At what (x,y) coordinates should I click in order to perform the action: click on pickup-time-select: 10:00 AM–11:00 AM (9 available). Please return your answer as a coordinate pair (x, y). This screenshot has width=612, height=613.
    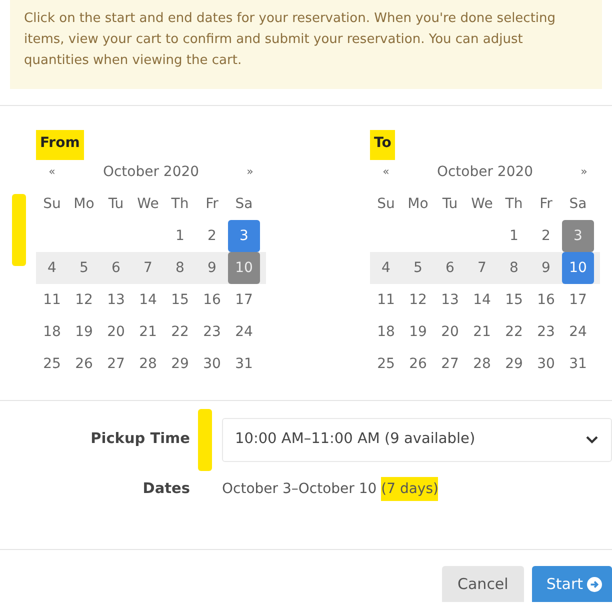
    Looking at the image, I should click on (417, 440).